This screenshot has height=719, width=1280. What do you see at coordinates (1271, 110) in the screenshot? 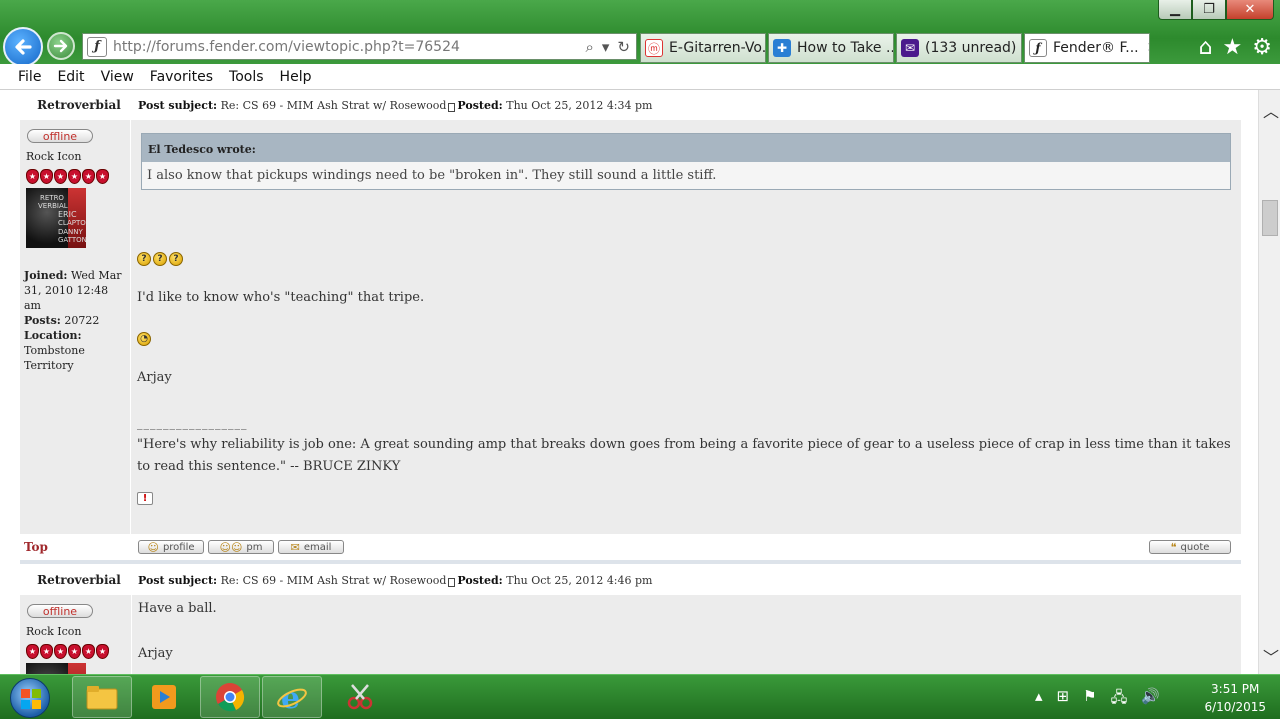
I see `chevron-up-icon: ︿` at bounding box center [1271, 110].